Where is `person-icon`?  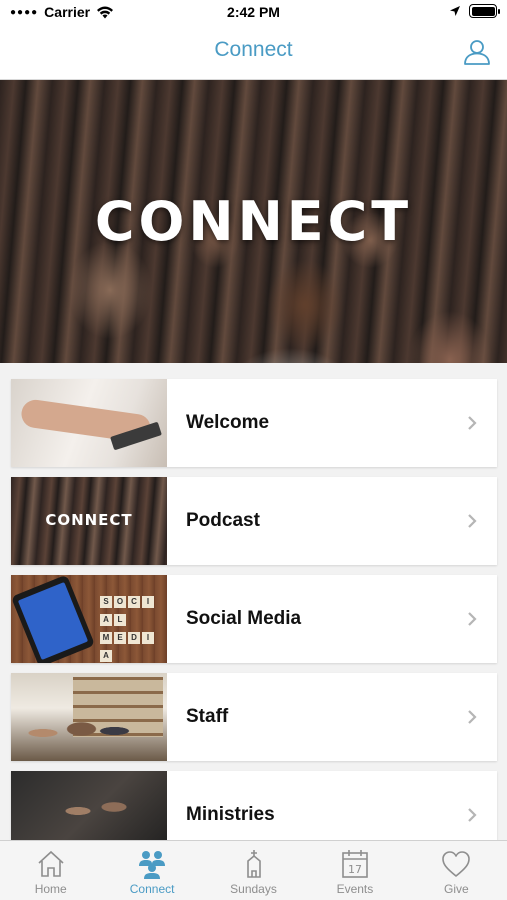
person-icon is located at coordinates (477, 52).